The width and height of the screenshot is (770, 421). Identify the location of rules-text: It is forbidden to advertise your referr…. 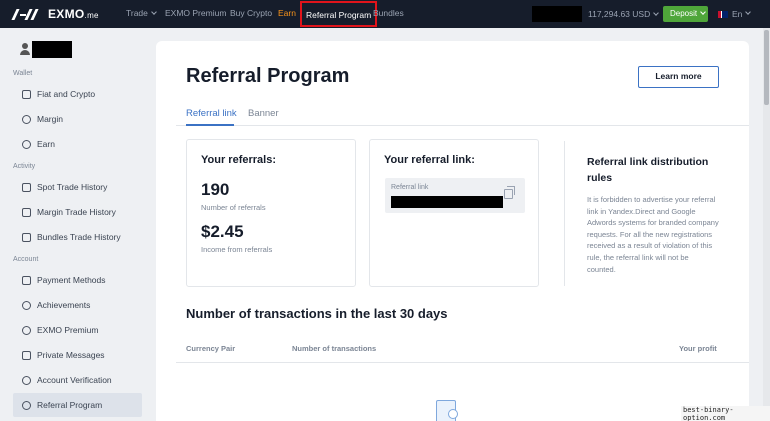
(653, 234).